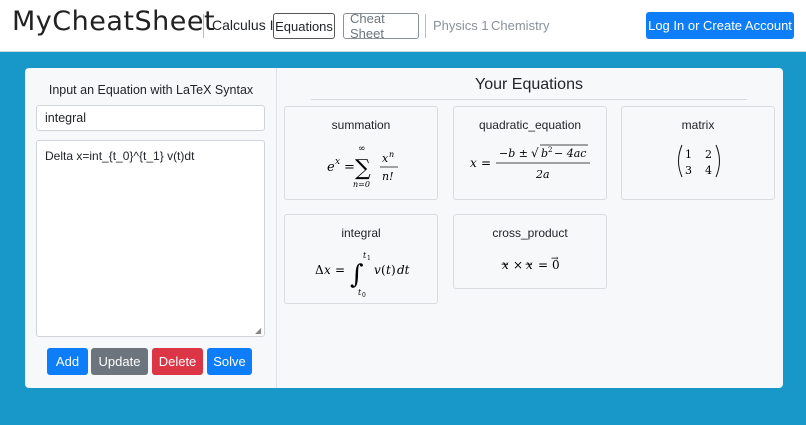 This screenshot has width=806, height=425. What do you see at coordinates (403, 270) in the screenshot?
I see `svg-text: dt` at bounding box center [403, 270].